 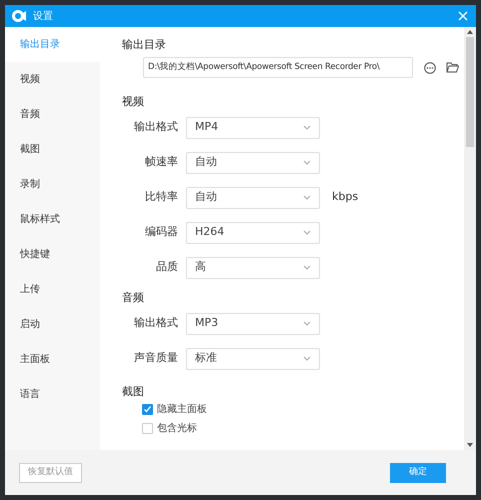 What do you see at coordinates (161, 162) in the screenshot?
I see `field-label: 帧速率` at bounding box center [161, 162].